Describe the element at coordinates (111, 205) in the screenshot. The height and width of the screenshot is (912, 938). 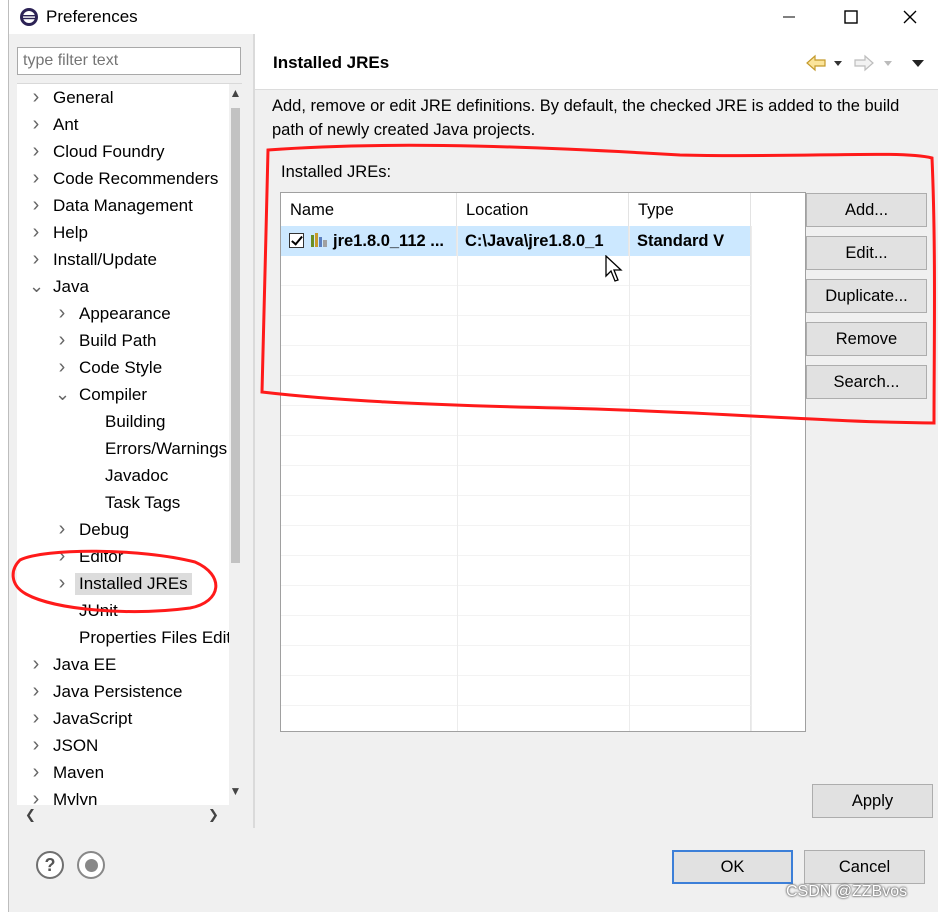
I see `sidebar-item: › Data Management` at that location.